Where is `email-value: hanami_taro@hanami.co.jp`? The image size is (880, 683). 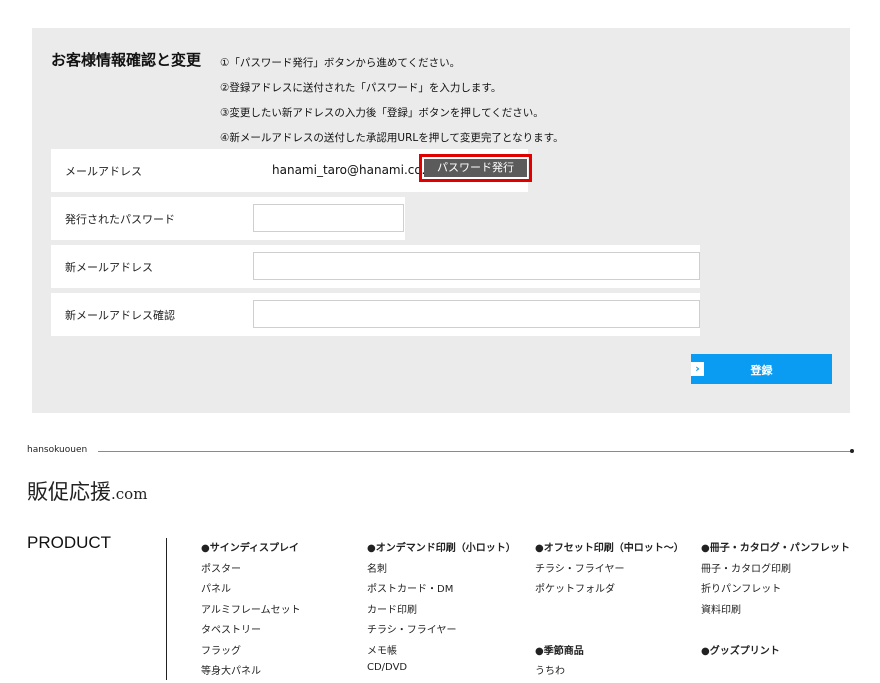
email-value: hanami_taro@hanami.co.jp is located at coordinates (354, 170).